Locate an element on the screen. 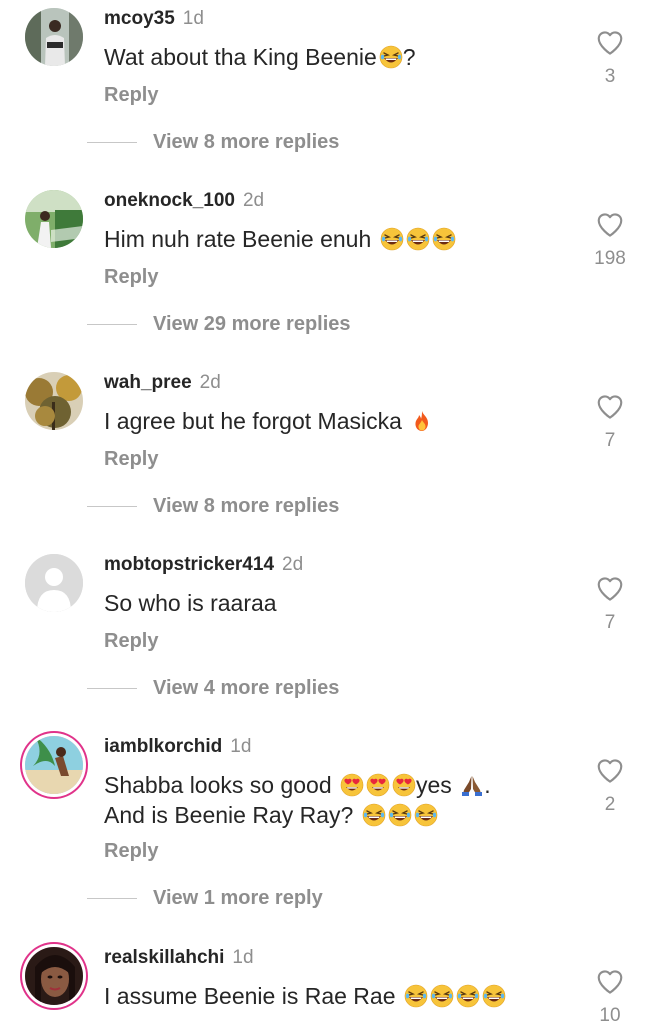 The height and width of the screenshot is (1027, 654). view-more-replies-button: View 4 more replies is located at coordinates (213, 688).